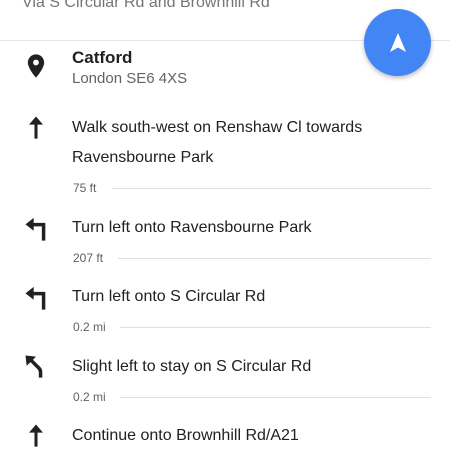 The image size is (450, 451). I want to click on step-instruction: Slight left to stay on S Circular Rd, so click(192, 366).